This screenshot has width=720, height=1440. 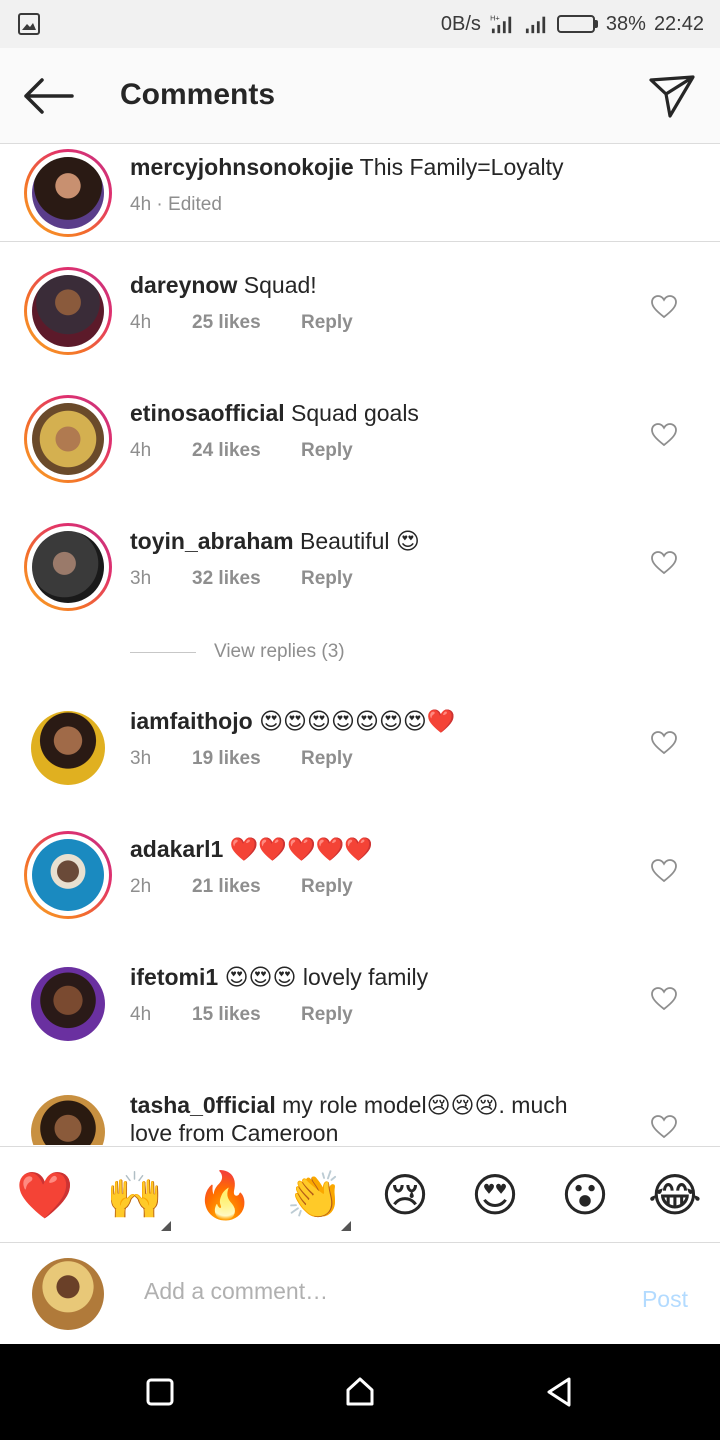 I want to click on comment-username: ifetomi1, so click(x=174, y=977).